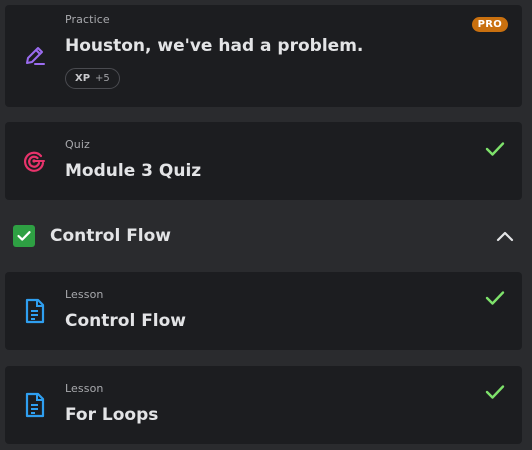  I want to click on chevron-up-icon, so click(505, 236).